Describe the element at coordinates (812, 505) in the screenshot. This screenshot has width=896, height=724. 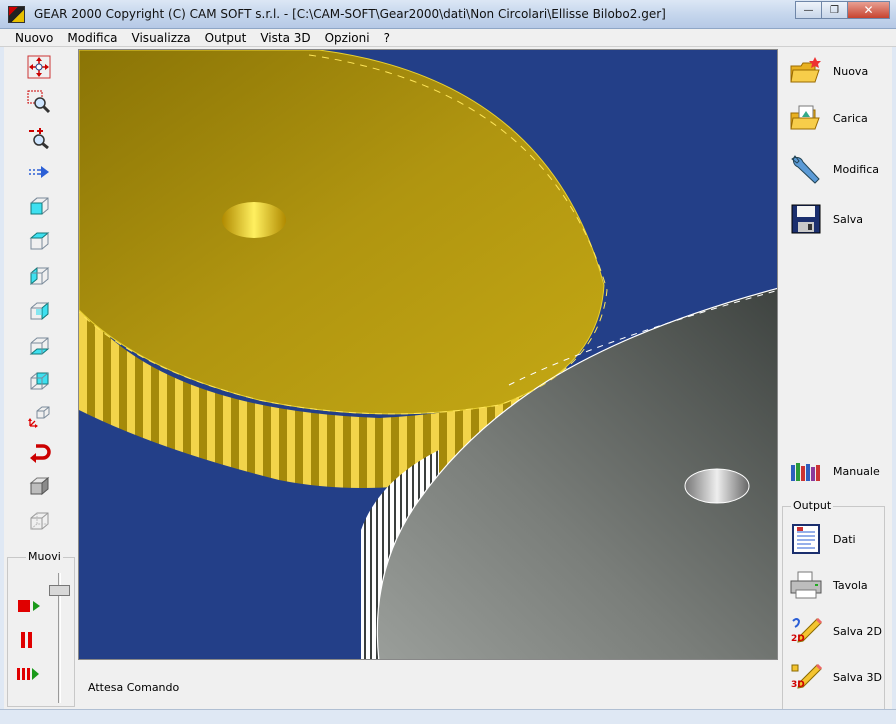
I see `output-label: Output` at that location.